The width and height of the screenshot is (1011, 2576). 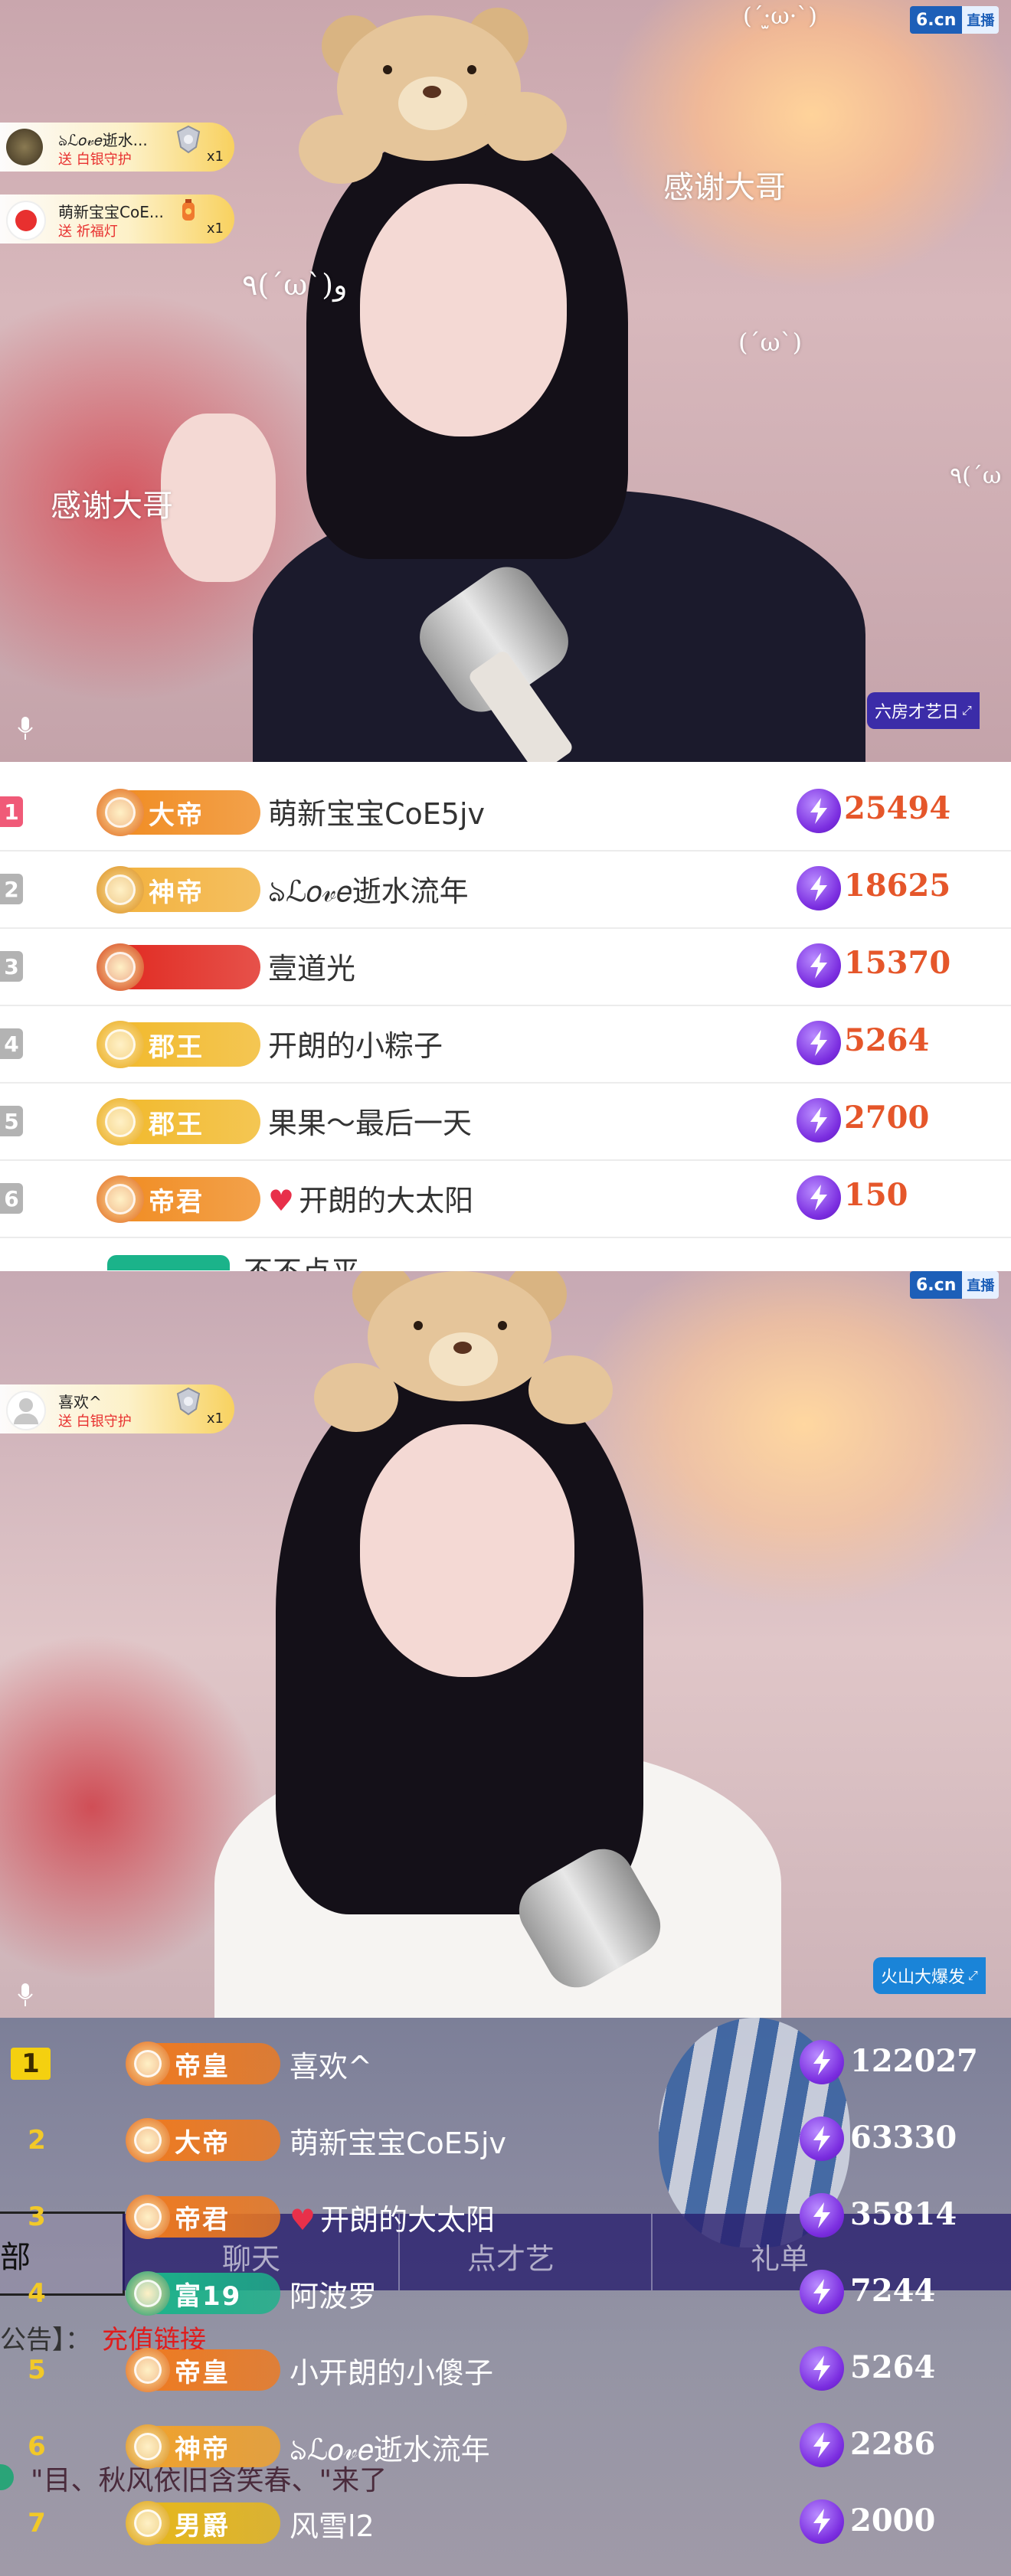 I want to click on bear-headband-top, so click(x=436, y=103).